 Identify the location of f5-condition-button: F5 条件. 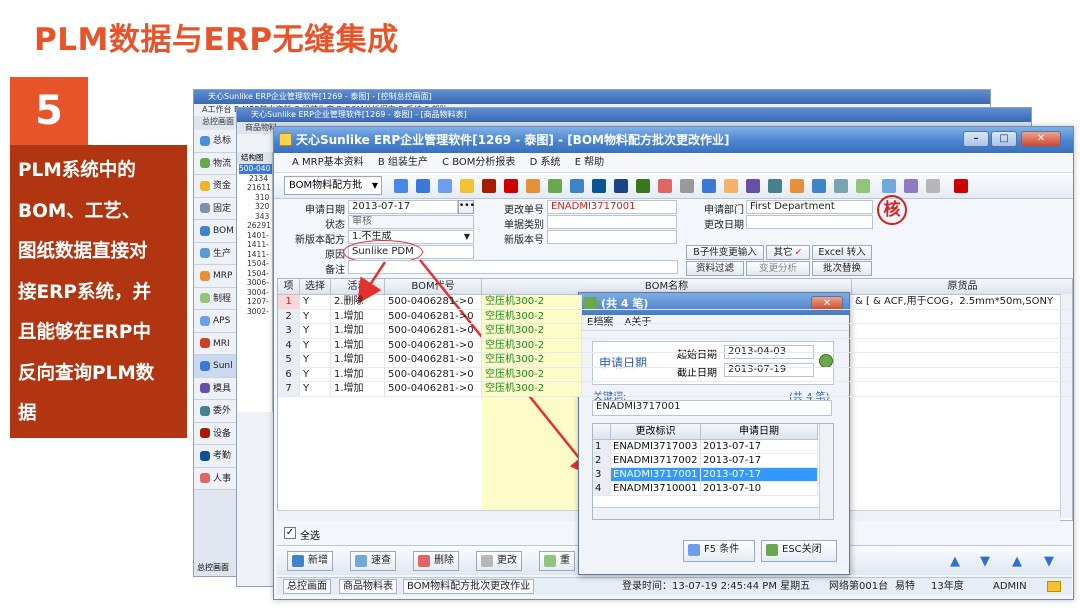
(719, 551).